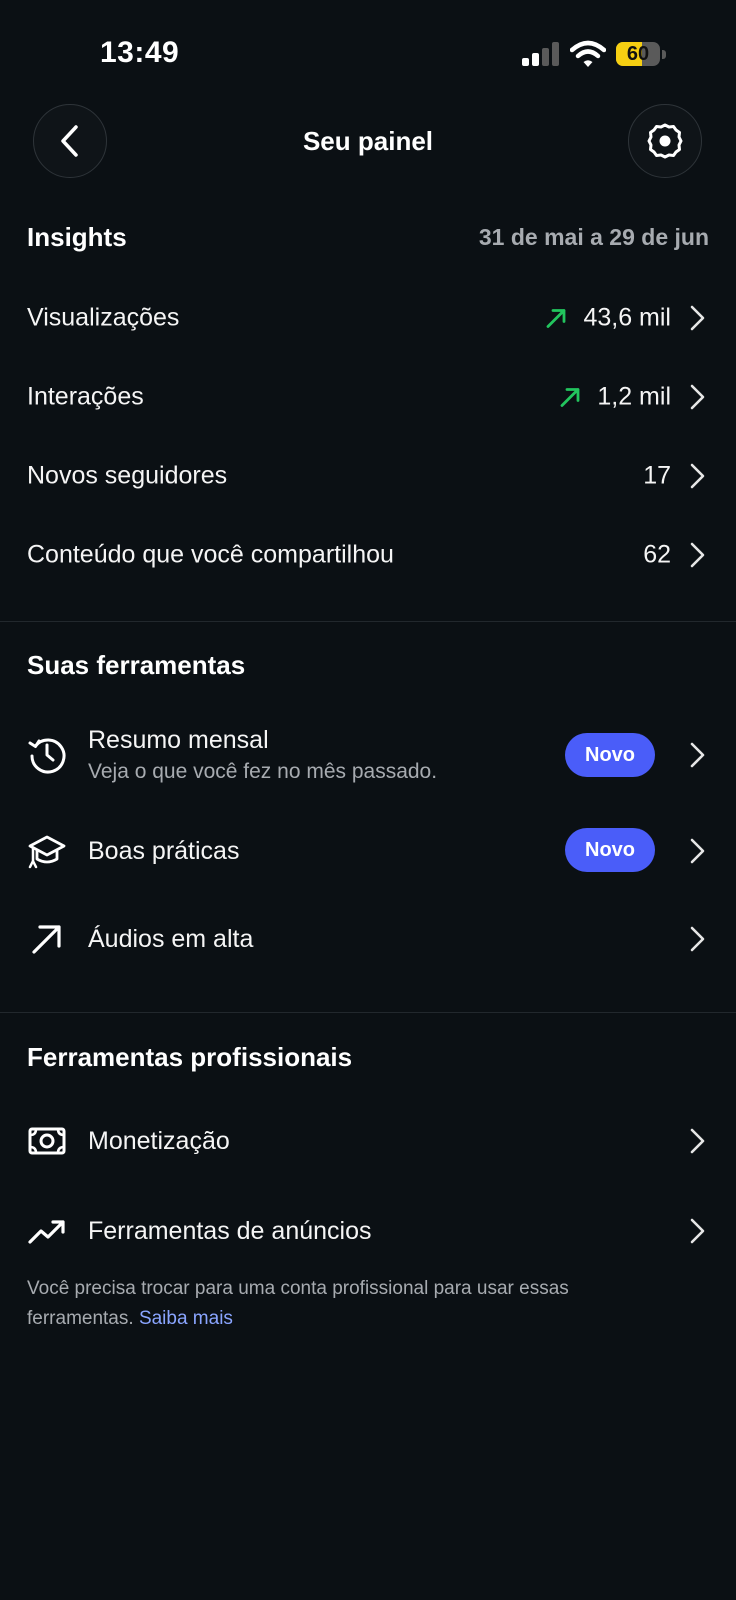 The height and width of the screenshot is (1600, 736). What do you see at coordinates (627, 317) in the screenshot?
I see `insight-value: 43,6 mil` at bounding box center [627, 317].